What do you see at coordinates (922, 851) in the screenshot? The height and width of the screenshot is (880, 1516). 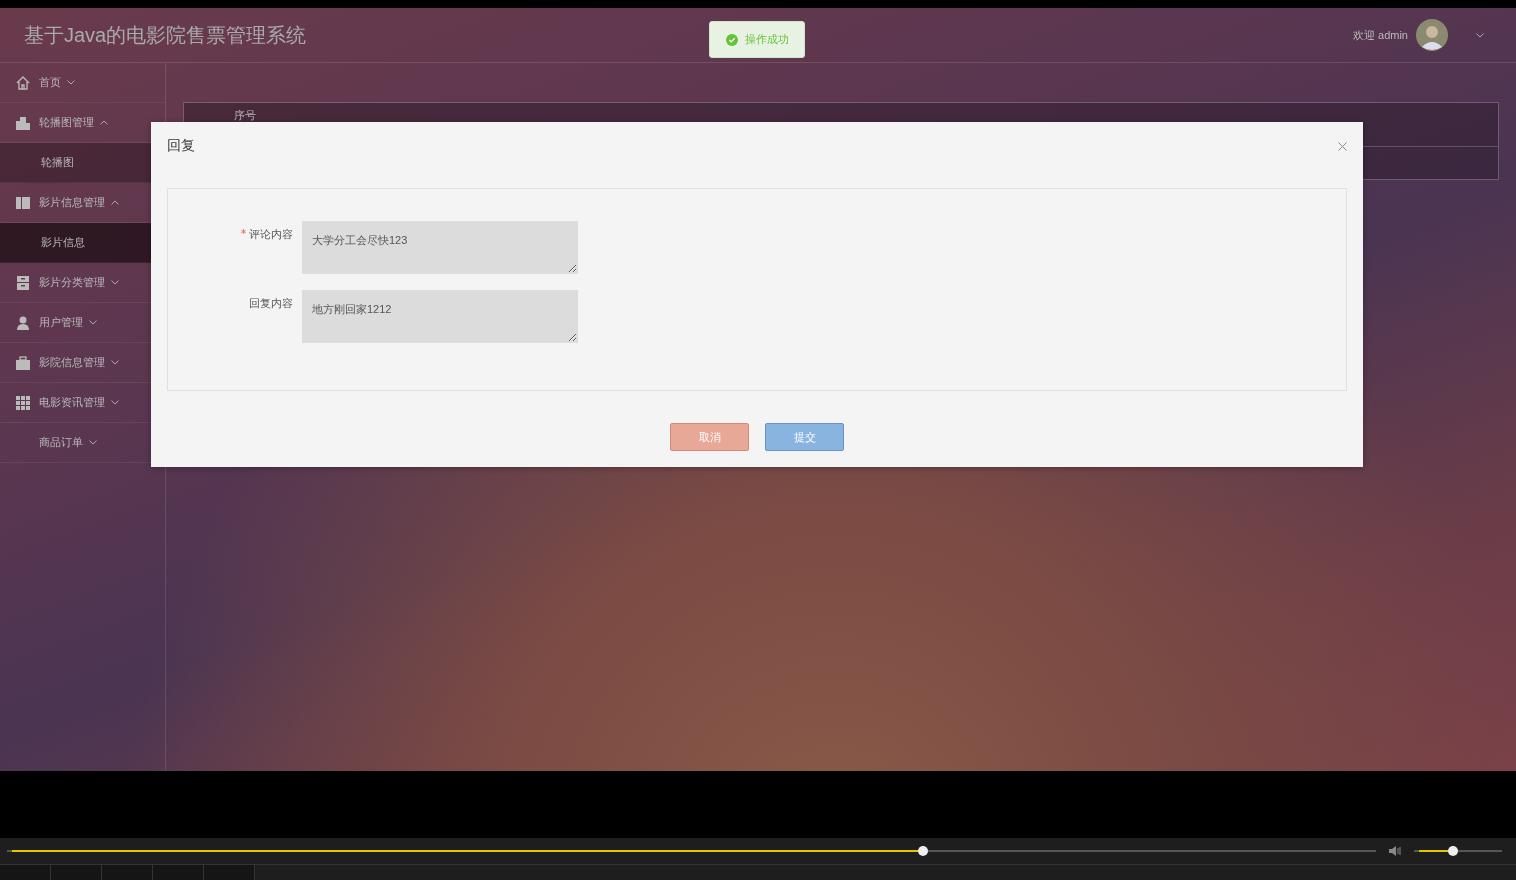 I see `seek-handle` at bounding box center [922, 851].